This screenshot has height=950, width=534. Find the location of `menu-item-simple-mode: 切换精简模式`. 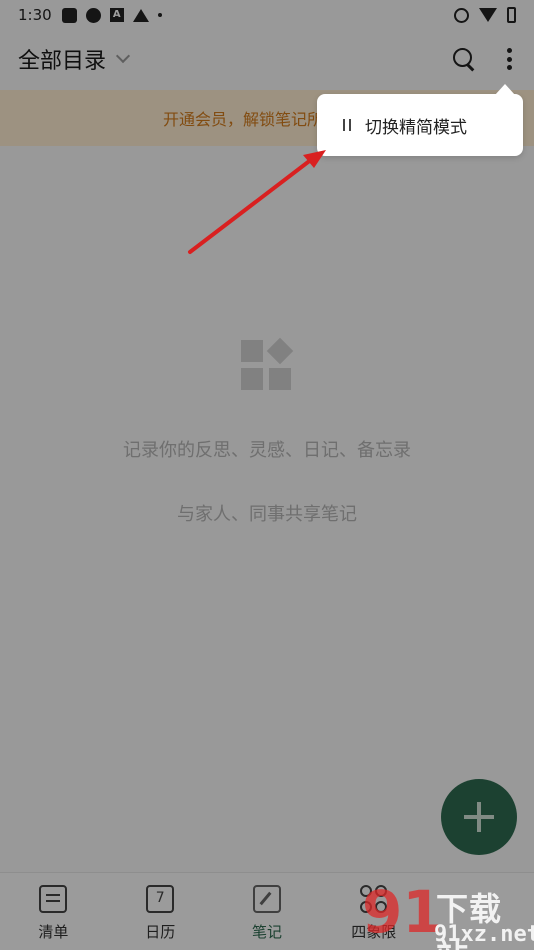

menu-item-simple-mode: 切换精简模式 is located at coordinates (416, 125).